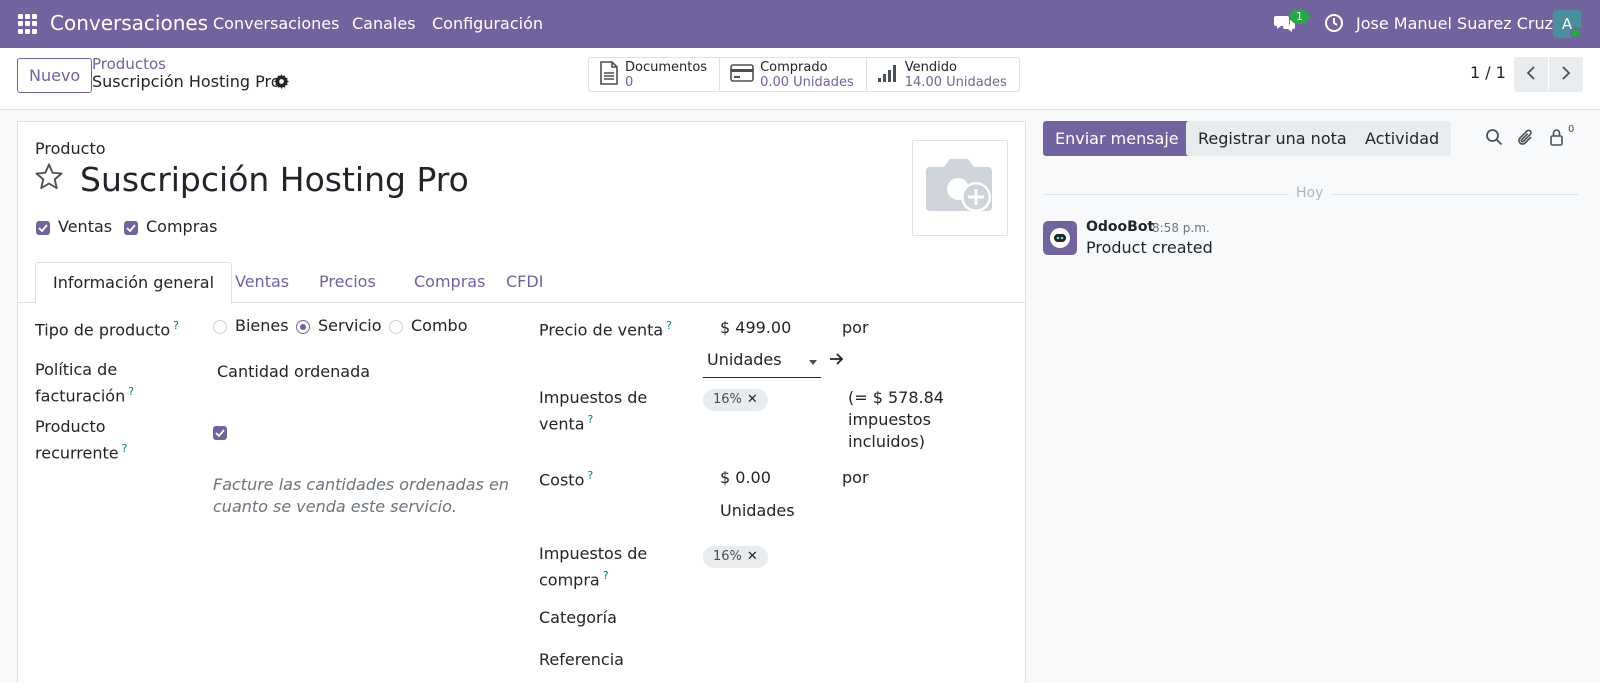  Describe the element at coordinates (837, 360) in the screenshot. I see `arrow-right-icon` at that location.